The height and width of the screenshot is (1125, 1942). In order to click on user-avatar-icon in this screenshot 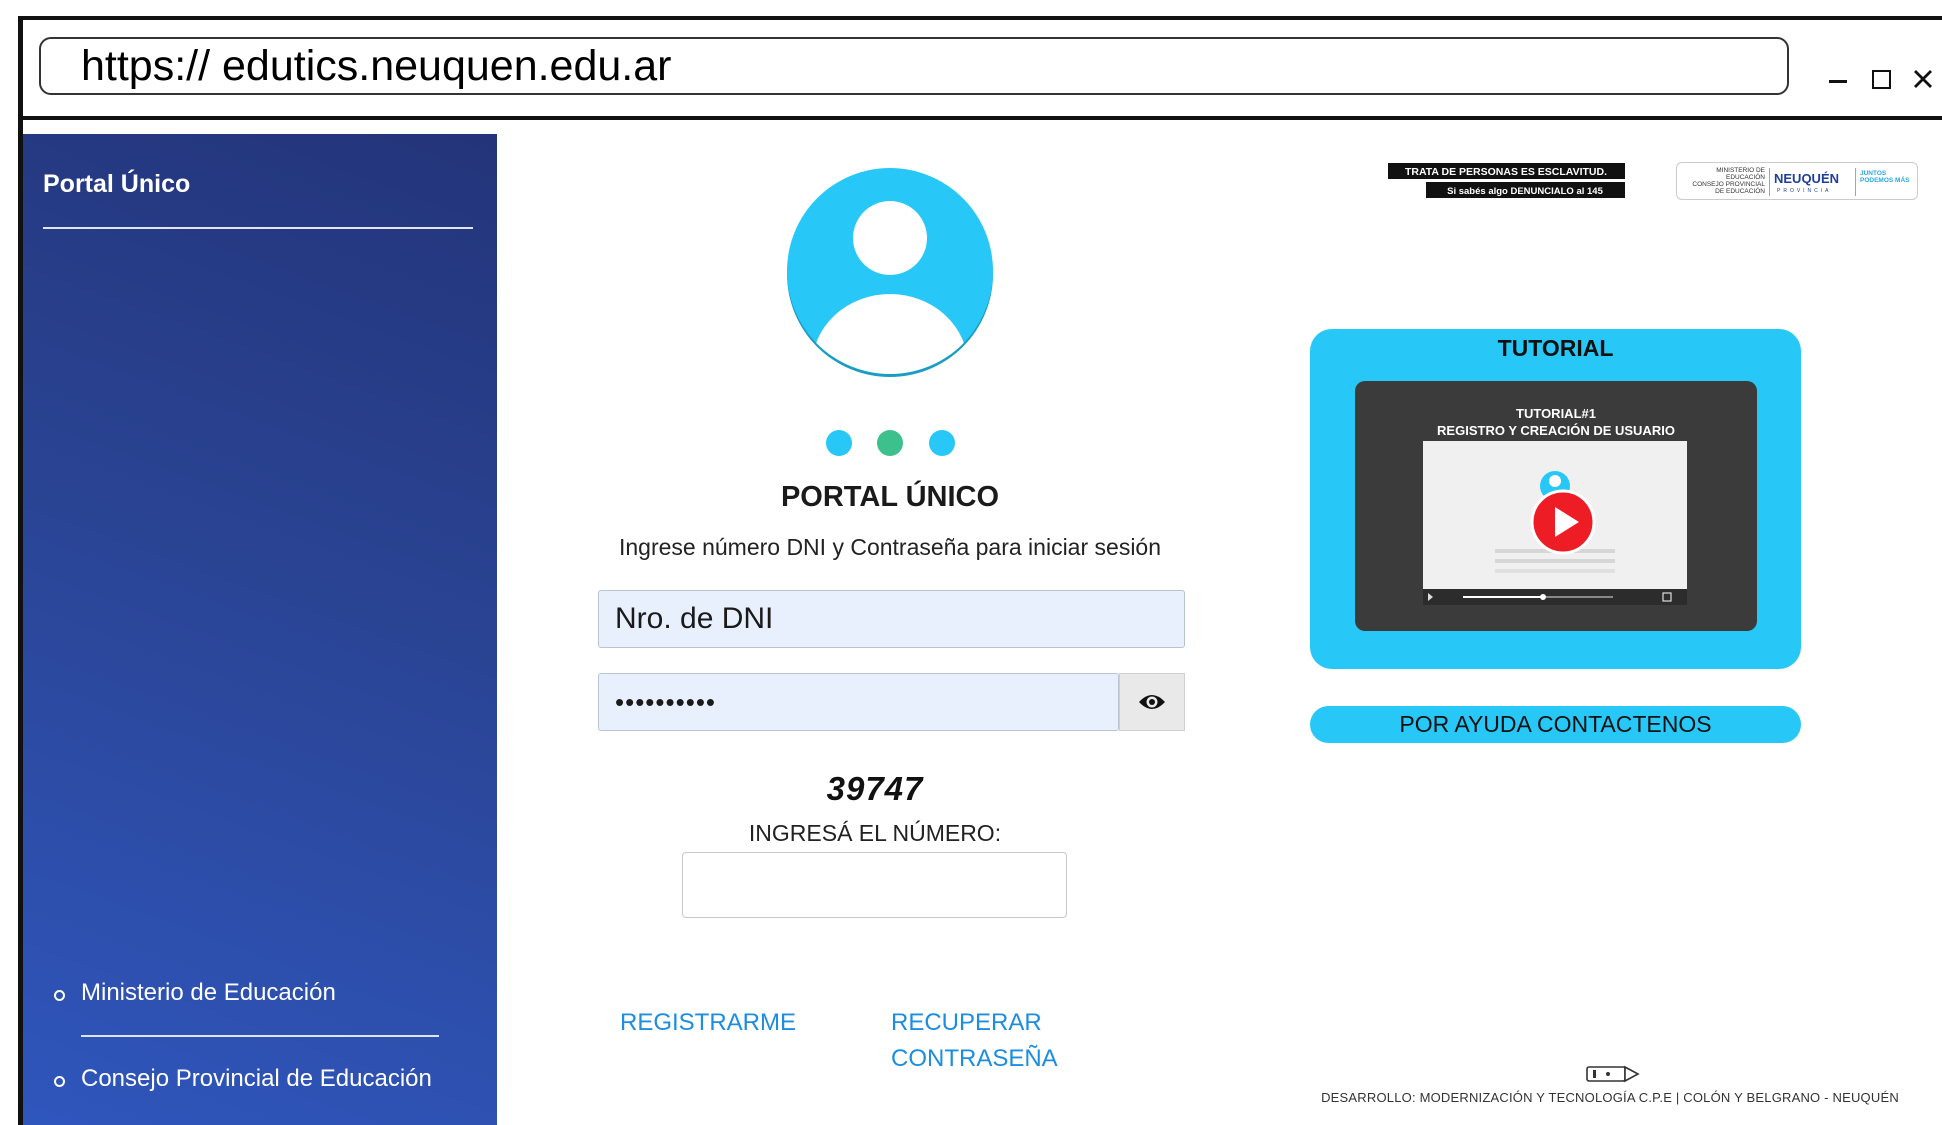, I will do `click(890, 272)`.